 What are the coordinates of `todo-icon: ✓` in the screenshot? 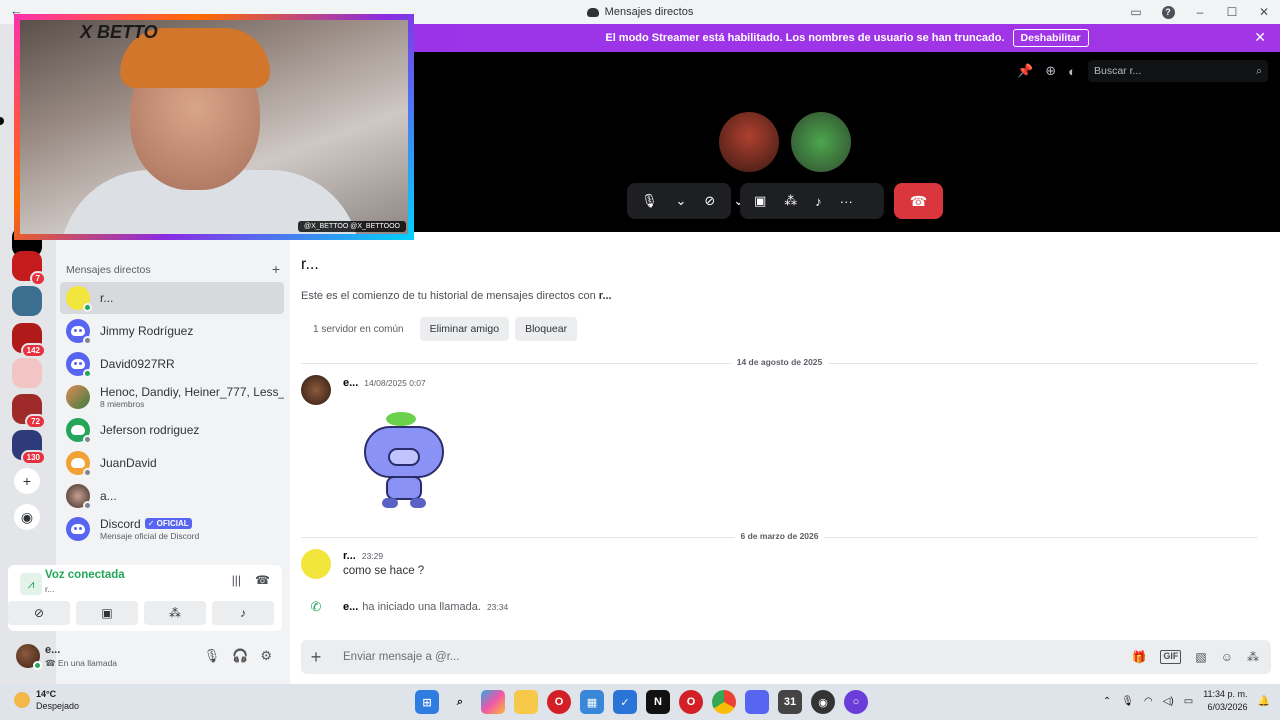 It's located at (625, 702).